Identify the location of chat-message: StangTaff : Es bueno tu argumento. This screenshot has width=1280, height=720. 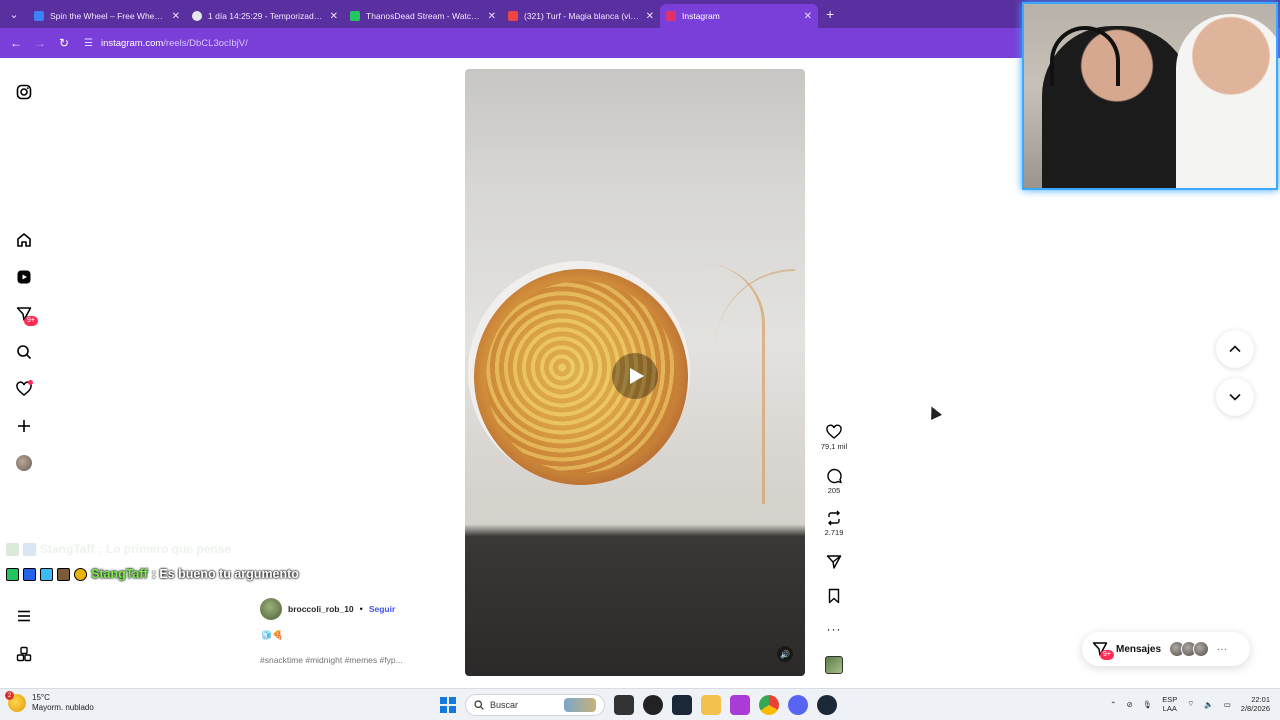
(152, 574).